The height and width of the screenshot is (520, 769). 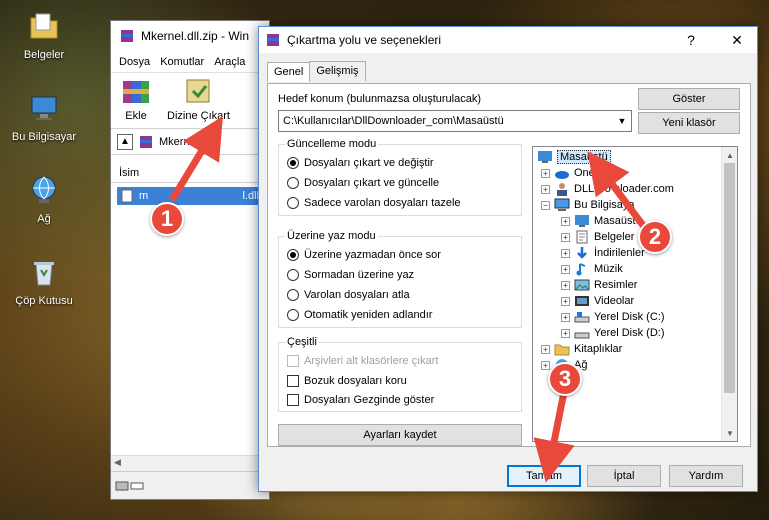 What do you see at coordinates (508, 40) in the screenshot?
I see `dialog-titlebar: Çıkartma yolu ve seçenekleri ? ✕` at bounding box center [508, 40].